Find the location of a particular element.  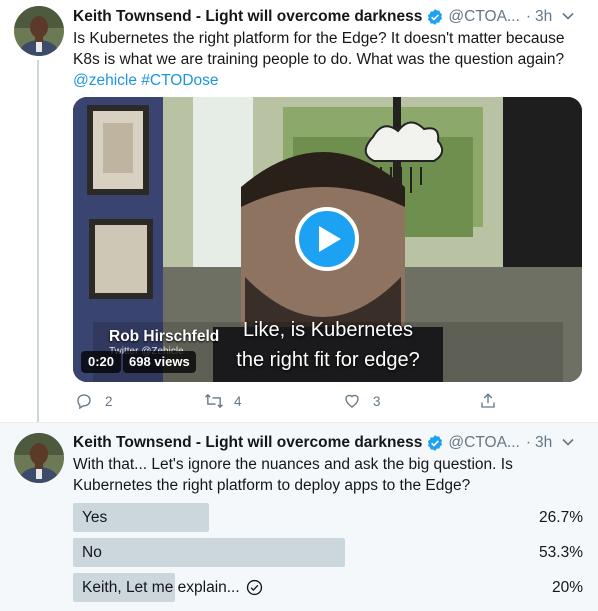

poll-option: No 53.3% is located at coordinates (328, 552).